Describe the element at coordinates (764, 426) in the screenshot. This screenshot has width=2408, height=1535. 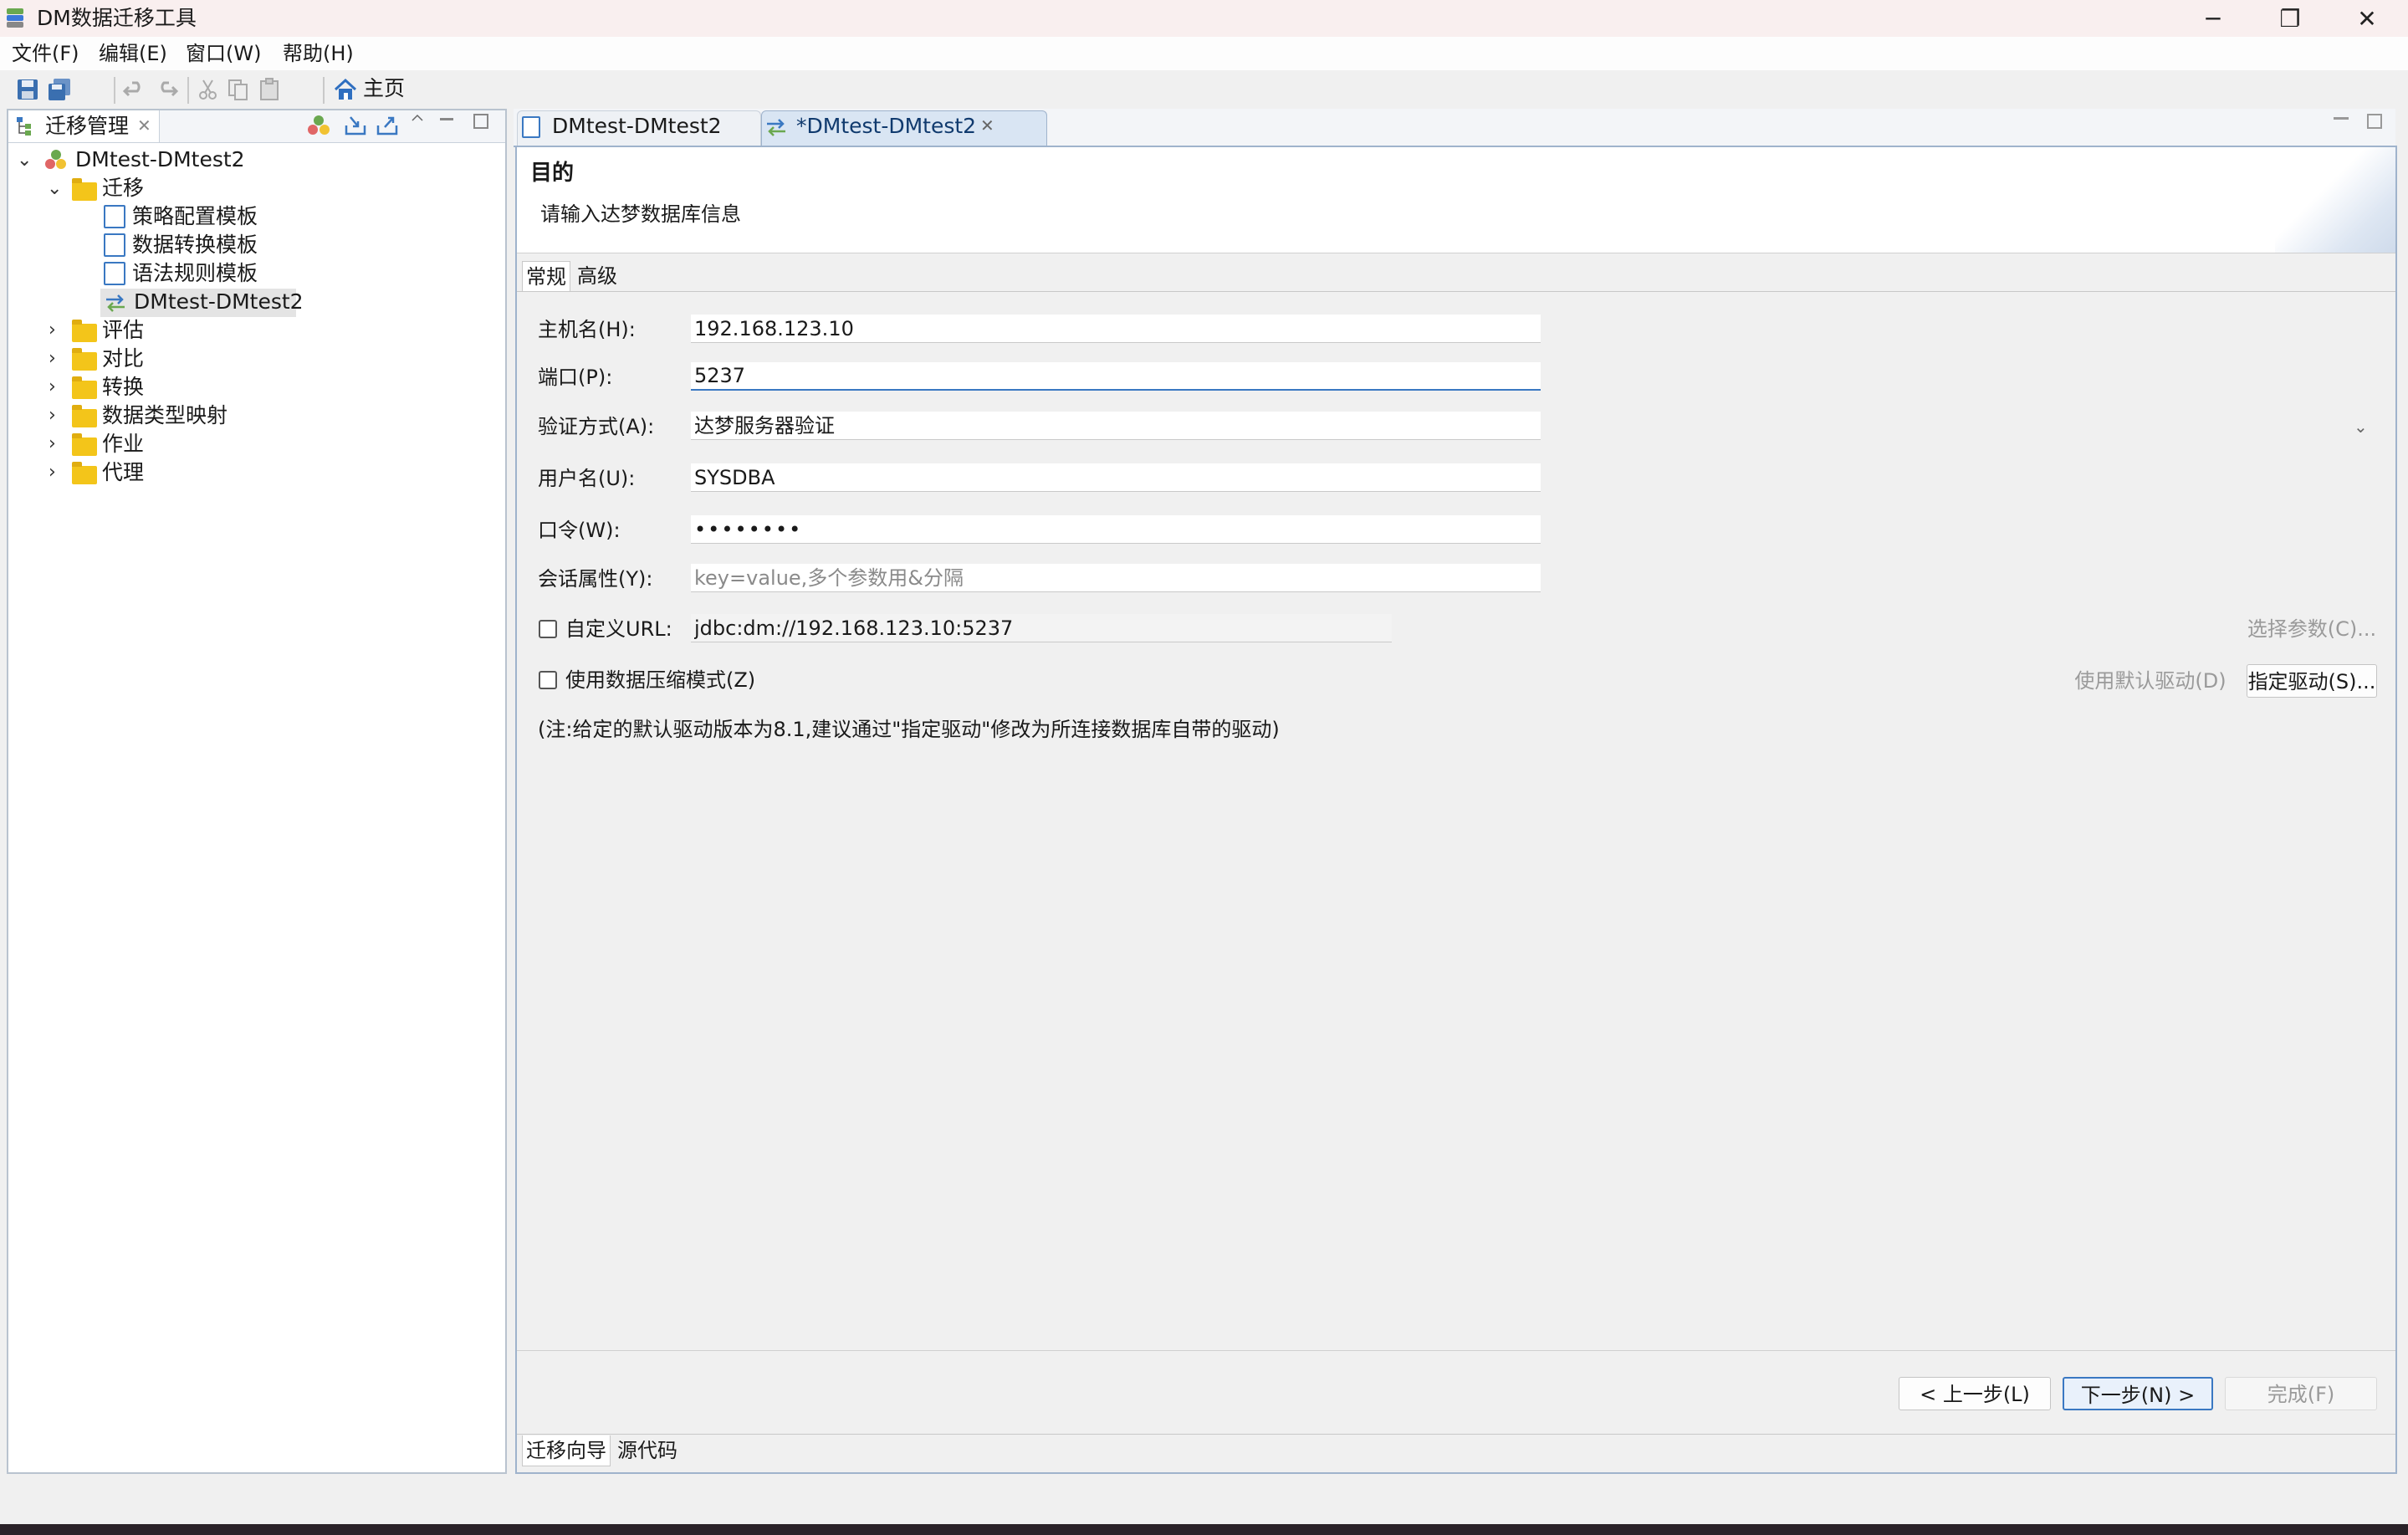
I see `auth-select-value: 达梦服务器验证` at that location.